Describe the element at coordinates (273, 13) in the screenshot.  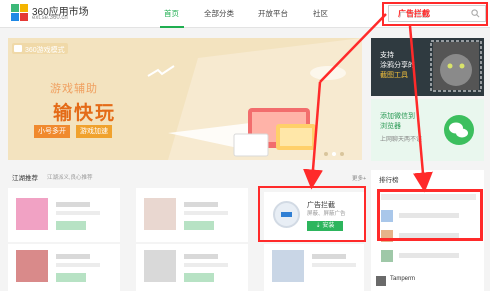
I see `nav-open-platform: 开放平台` at that location.